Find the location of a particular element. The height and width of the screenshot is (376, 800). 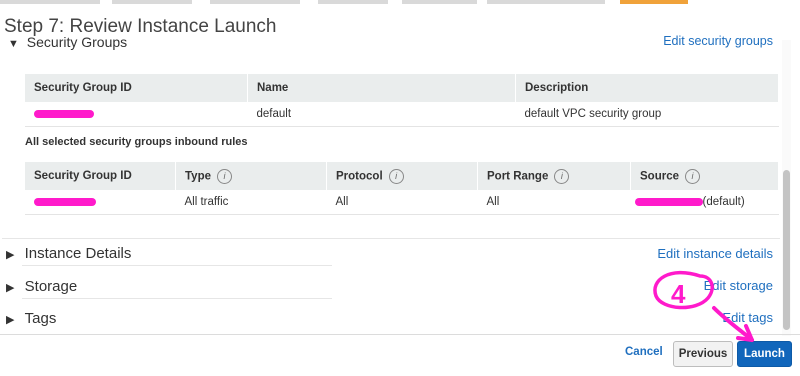

edit-instance-details-link: Edit instance details is located at coordinates (715, 253).